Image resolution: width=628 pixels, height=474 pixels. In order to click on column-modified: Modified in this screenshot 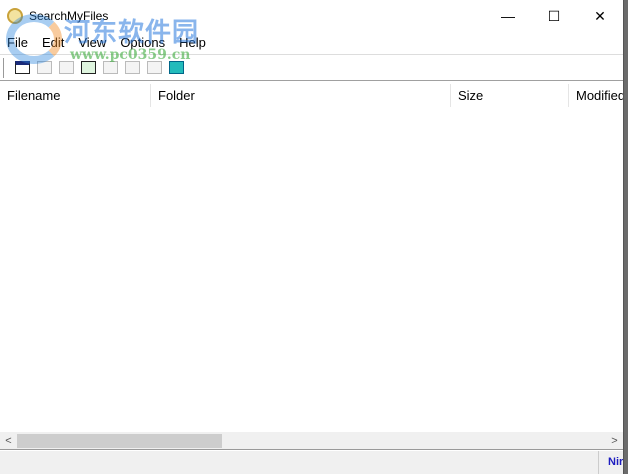, I will do `click(596, 95)`.